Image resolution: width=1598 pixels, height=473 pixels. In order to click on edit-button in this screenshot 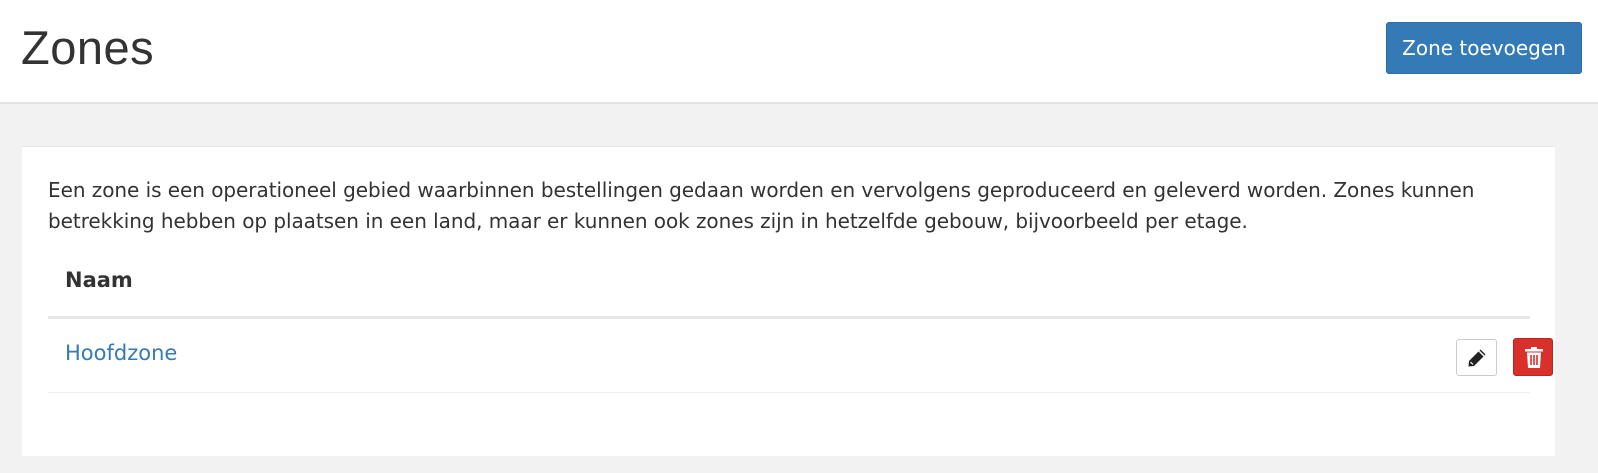, I will do `click(1476, 357)`.